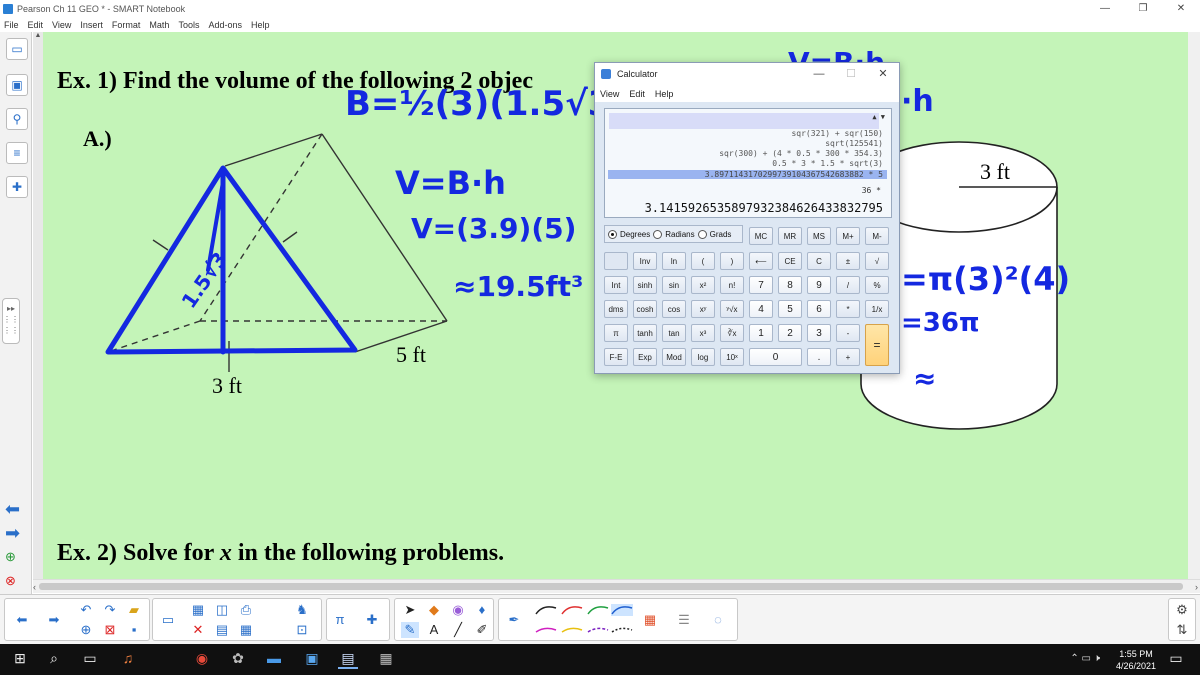 Image resolution: width=1200 pixels, height=675 pixels. I want to click on calc-key: xʸ, so click(703, 309).